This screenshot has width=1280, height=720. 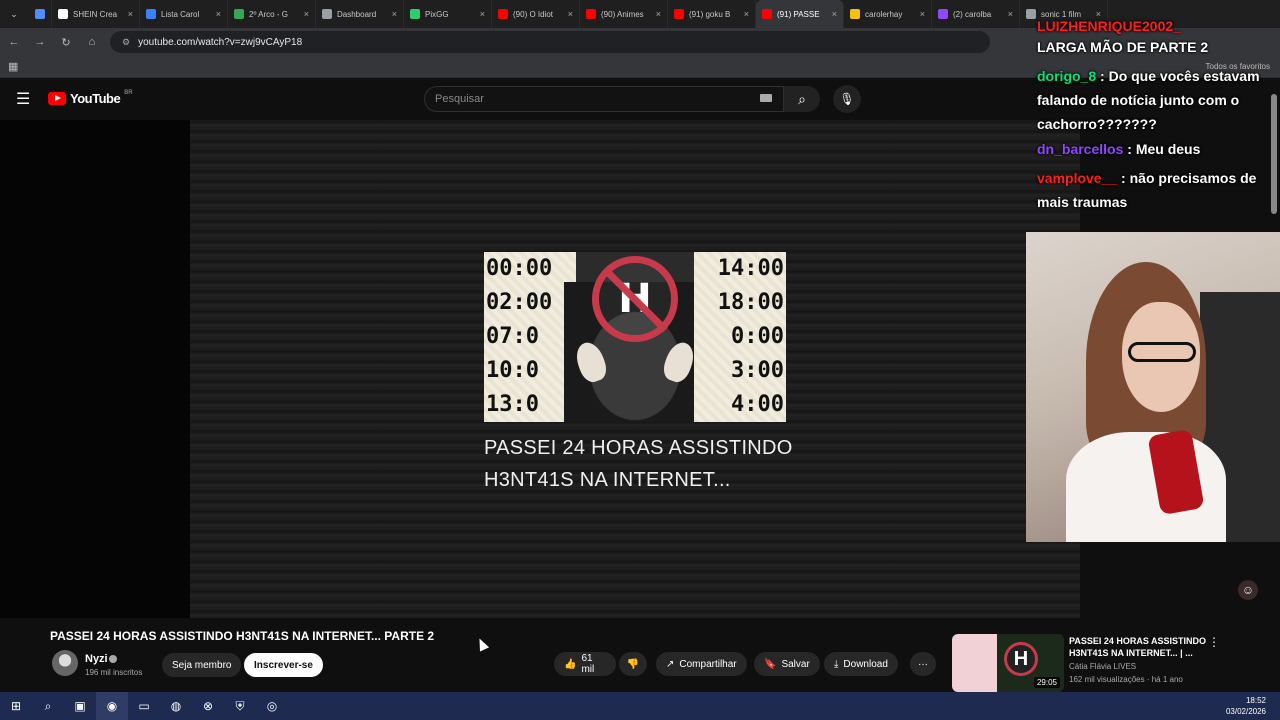 What do you see at coordinates (240, 706) in the screenshot?
I see `security-icon: ⛨` at bounding box center [240, 706].